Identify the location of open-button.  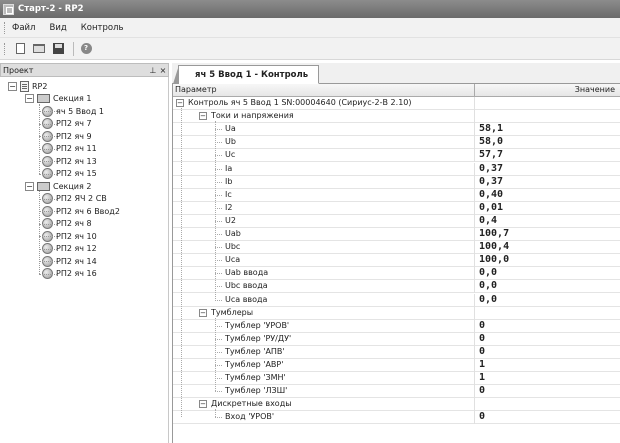
(39, 49).